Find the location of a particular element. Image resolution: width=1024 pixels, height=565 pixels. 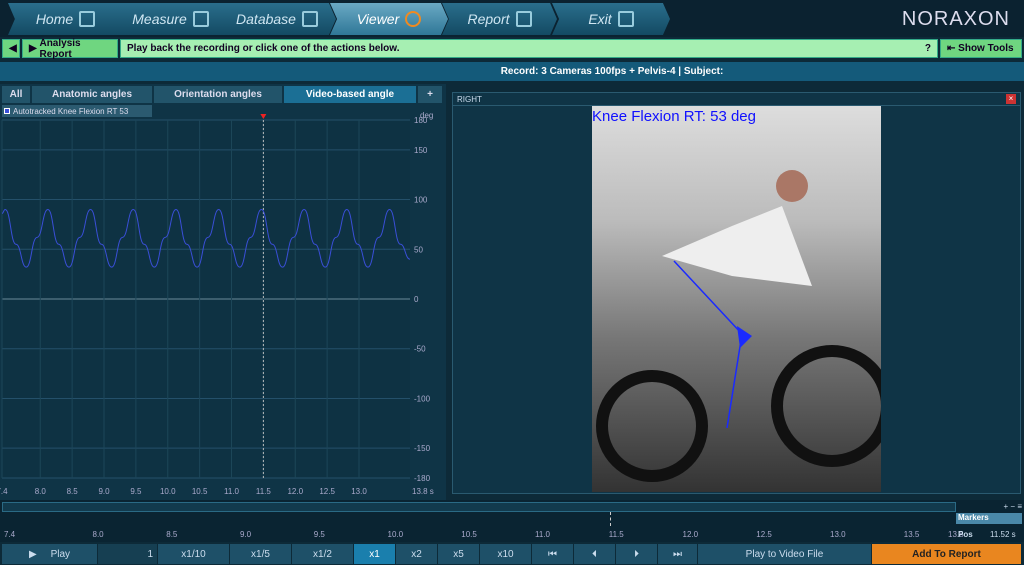

nav-label: Database is located at coordinates (266, 19).